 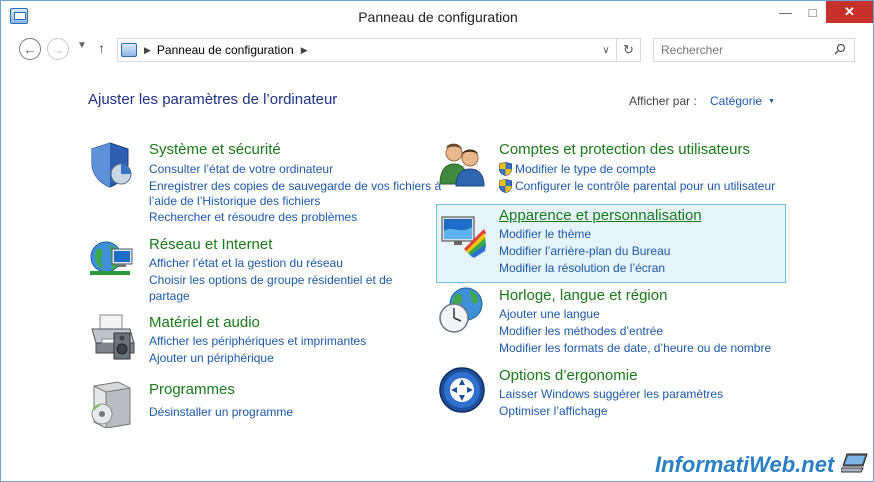 I want to click on close-icon: ✕, so click(x=849, y=11).